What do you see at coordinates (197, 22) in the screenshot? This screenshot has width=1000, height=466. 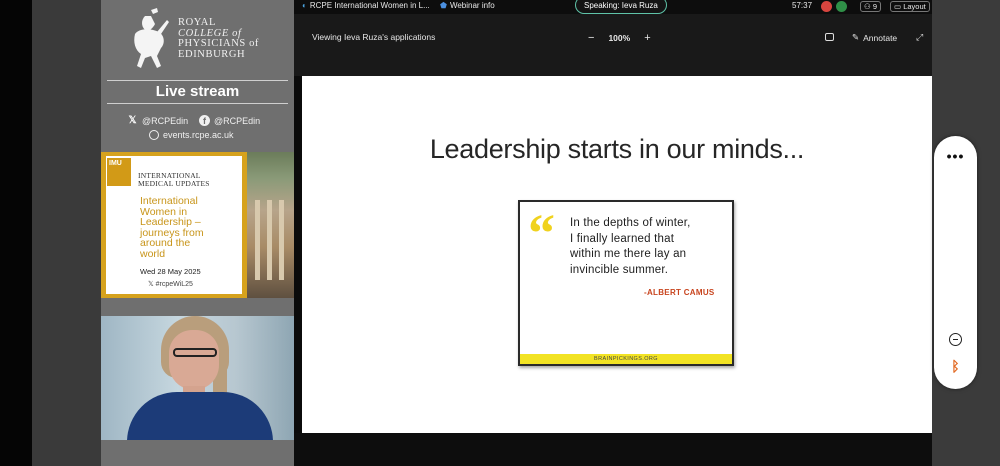 I see `logo-line-1: ROYAL` at bounding box center [197, 22].